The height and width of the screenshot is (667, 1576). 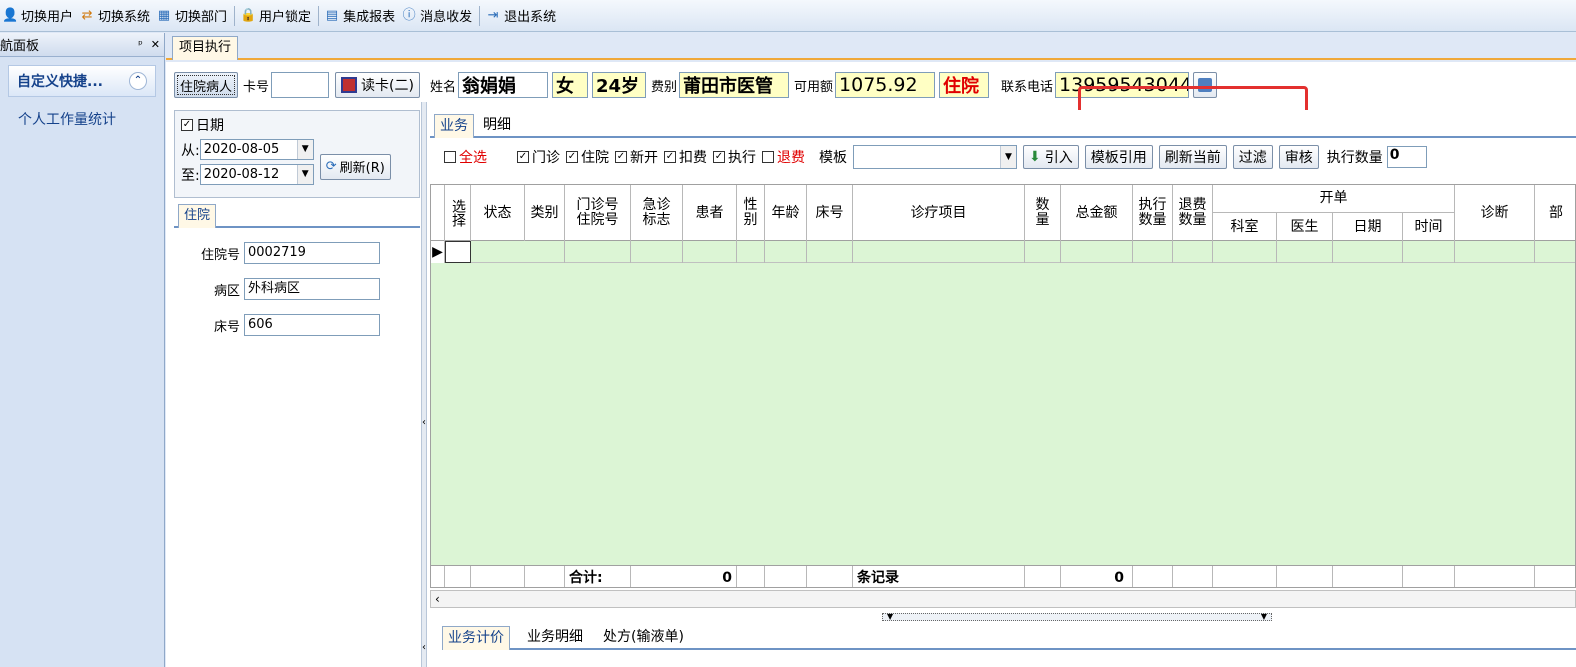 What do you see at coordinates (1043, 213) in the screenshot?
I see `col-qty: 数量` at bounding box center [1043, 213].